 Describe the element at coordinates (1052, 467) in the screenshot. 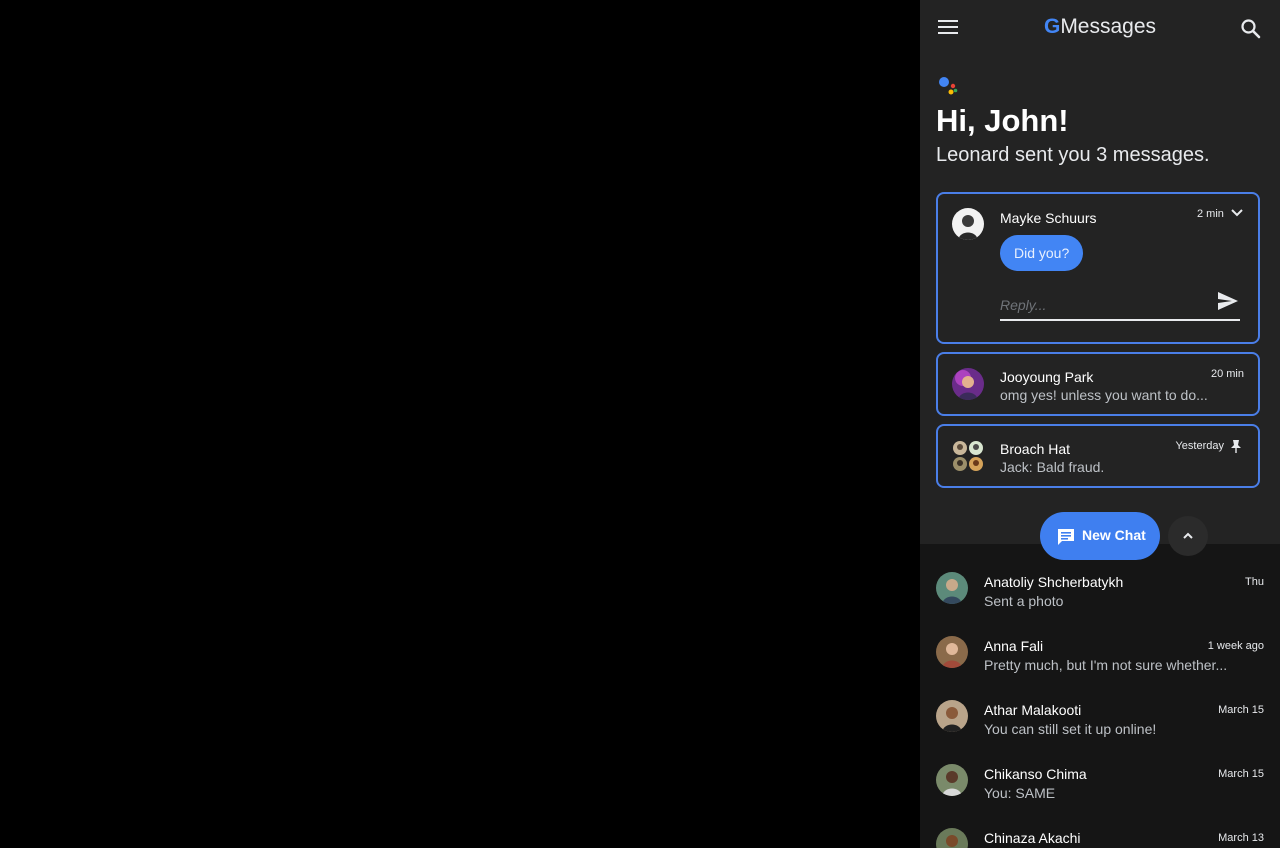

I see `message-preview: Jack: Bald fraud.` at that location.